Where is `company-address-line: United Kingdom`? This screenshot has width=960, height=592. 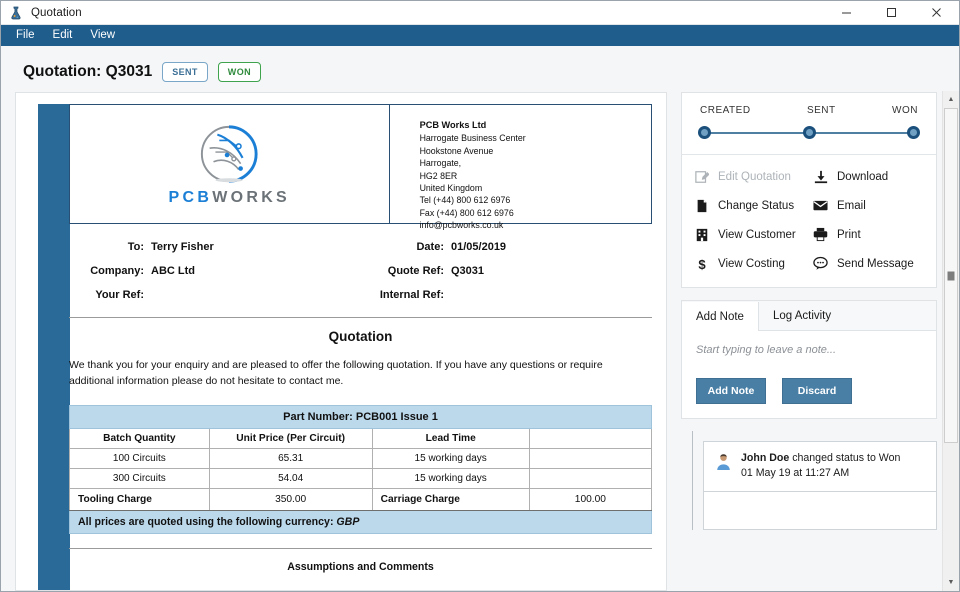
company-address-line: United Kingdom is located at coordinates (451, 188).